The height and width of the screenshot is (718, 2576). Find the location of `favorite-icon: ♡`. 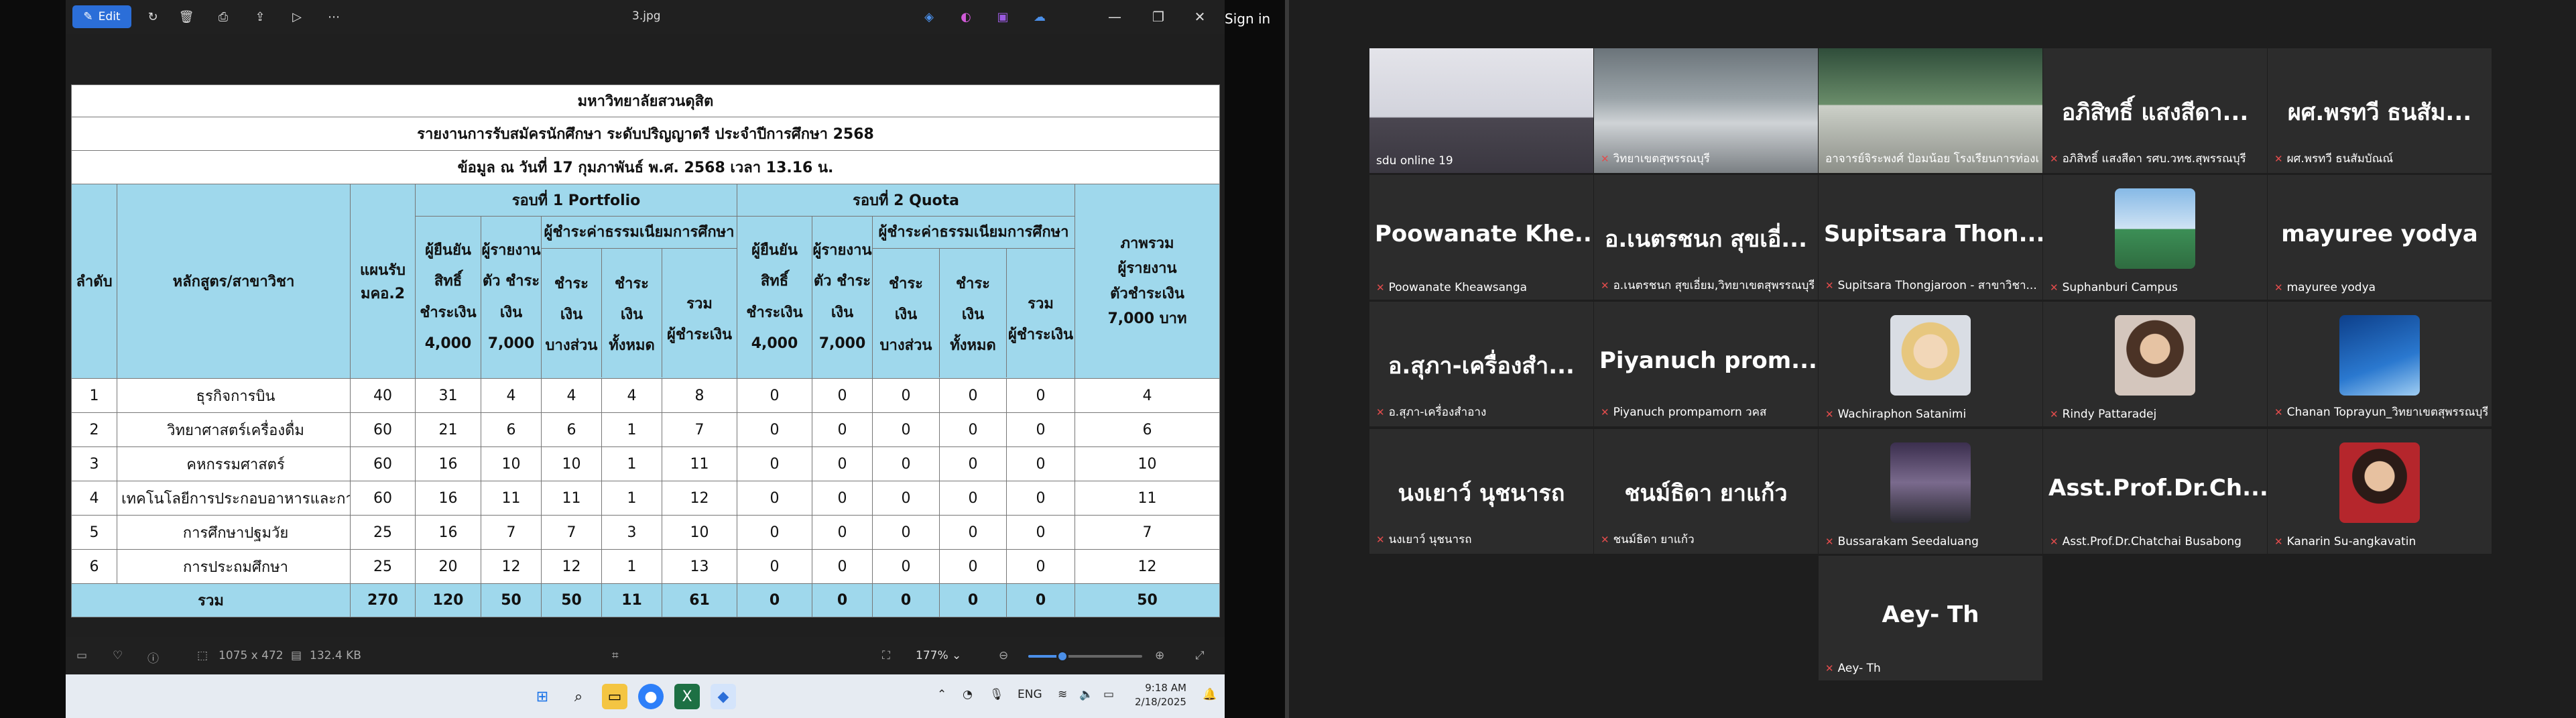

favorite-icon: ♡ is located at coordinates (118, 655).